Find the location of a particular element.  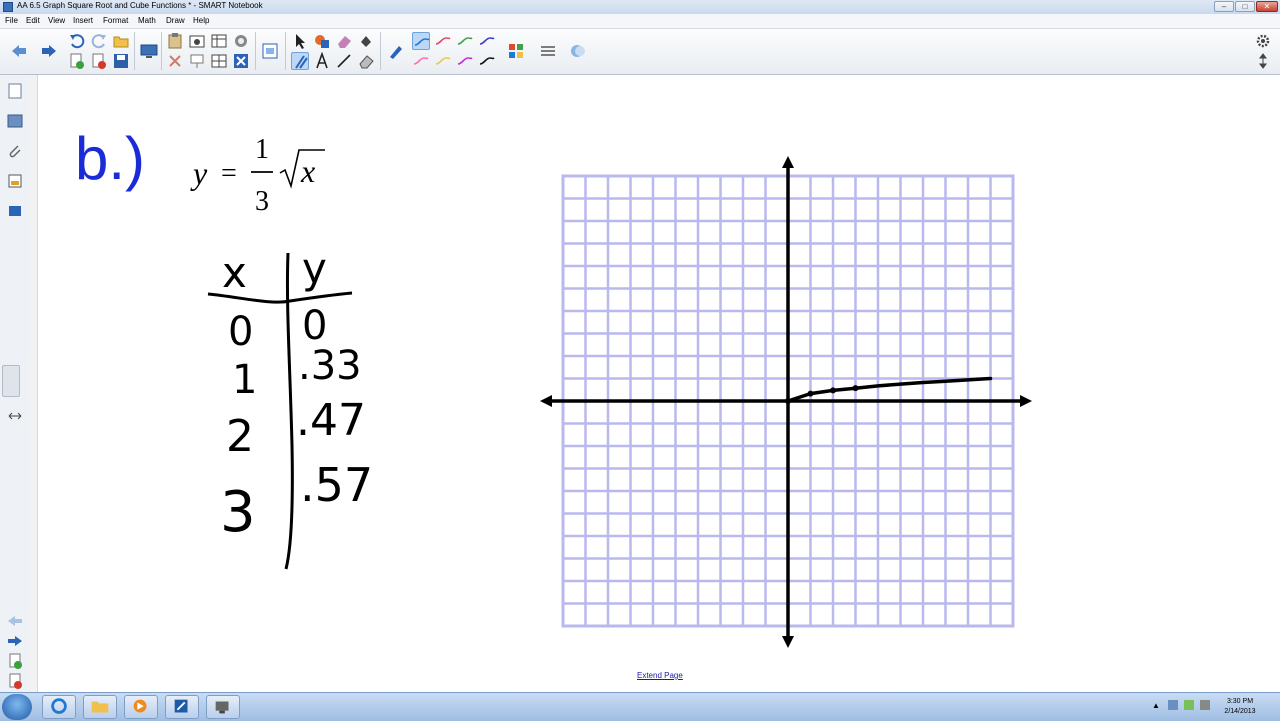

text-icon is located at coordinates (322, 61).